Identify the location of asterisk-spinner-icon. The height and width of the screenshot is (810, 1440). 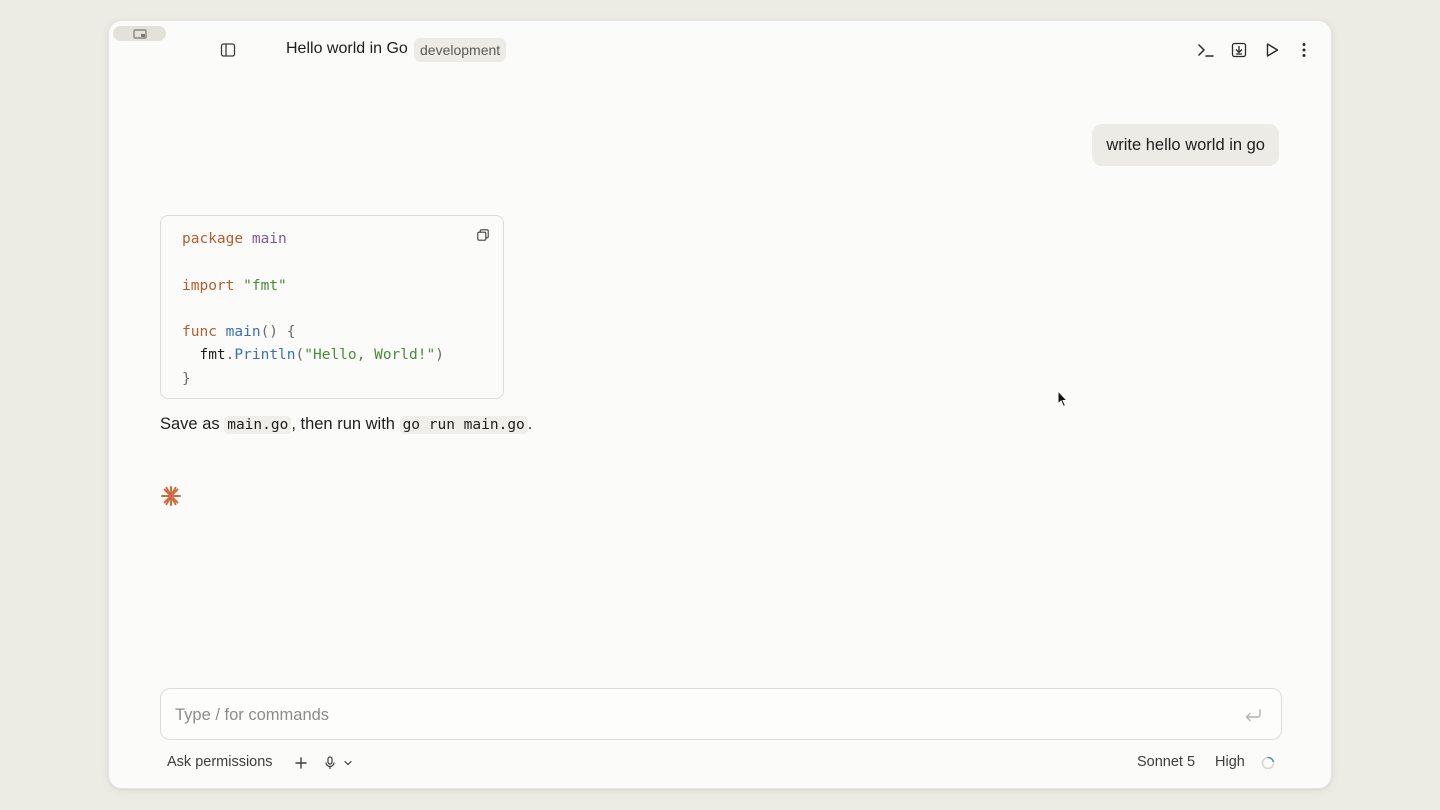
(171, 496).